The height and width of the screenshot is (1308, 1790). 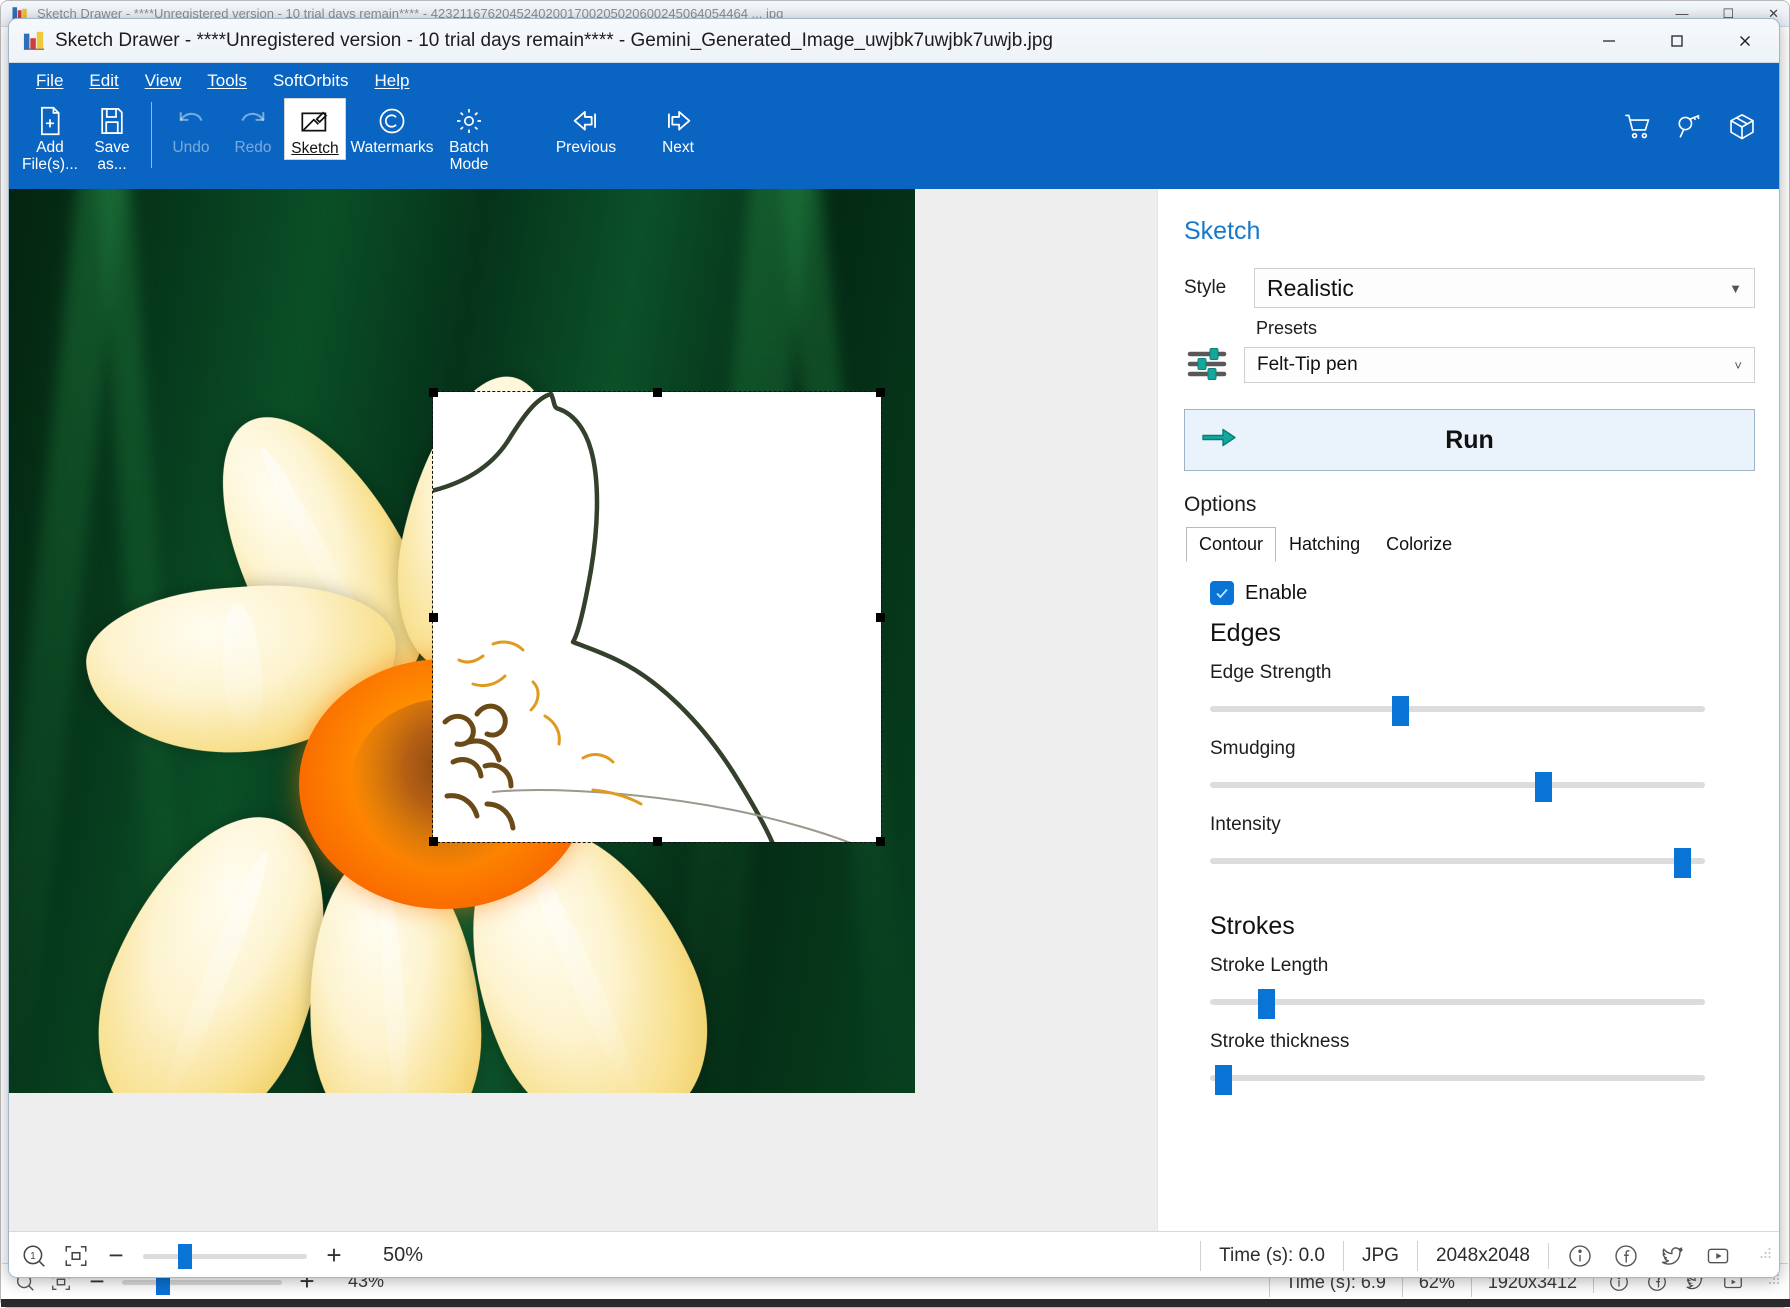 I want to click on zoom-slider-track, so click(x=225, y=1256).